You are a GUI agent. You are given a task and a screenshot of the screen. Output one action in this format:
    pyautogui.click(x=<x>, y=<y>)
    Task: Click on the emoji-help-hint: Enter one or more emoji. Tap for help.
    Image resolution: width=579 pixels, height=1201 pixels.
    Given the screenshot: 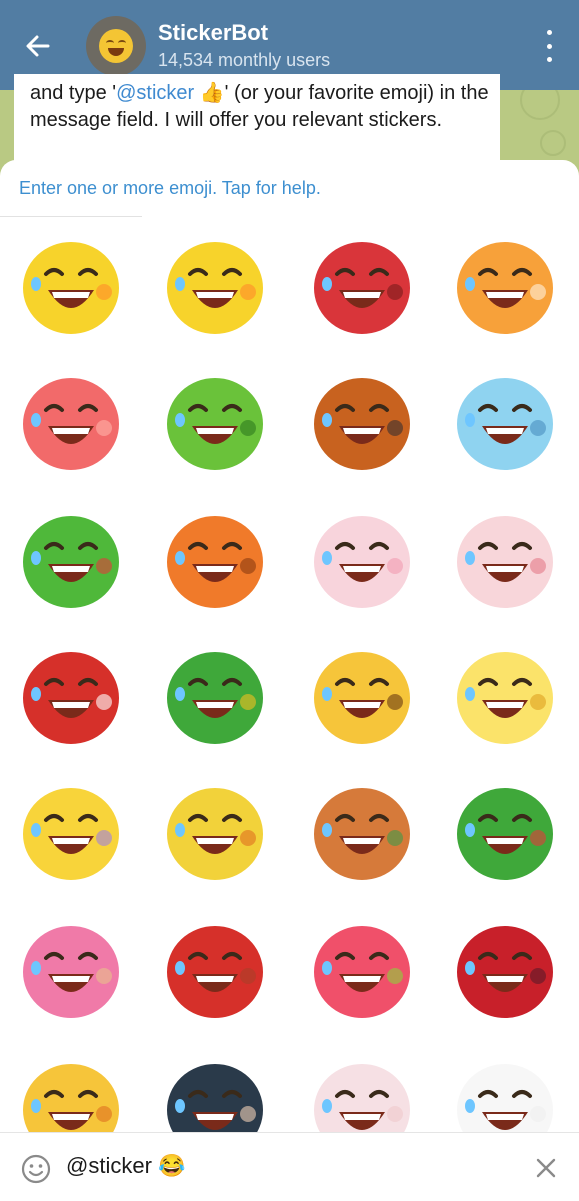 What is the action you would take?
    pyautogui.click(x=170, y=188)
    